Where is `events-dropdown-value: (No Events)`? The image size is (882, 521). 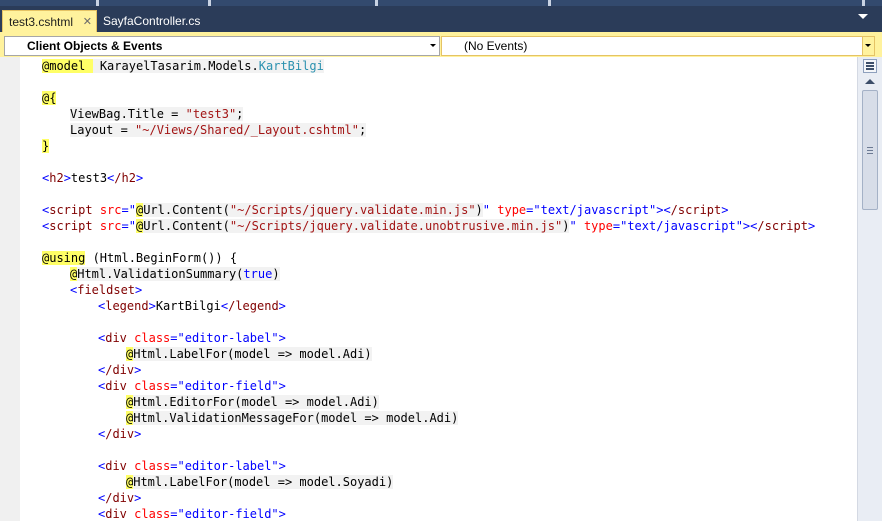 events-dropdown-value: (No Events) is located at coordinates (496, 46).